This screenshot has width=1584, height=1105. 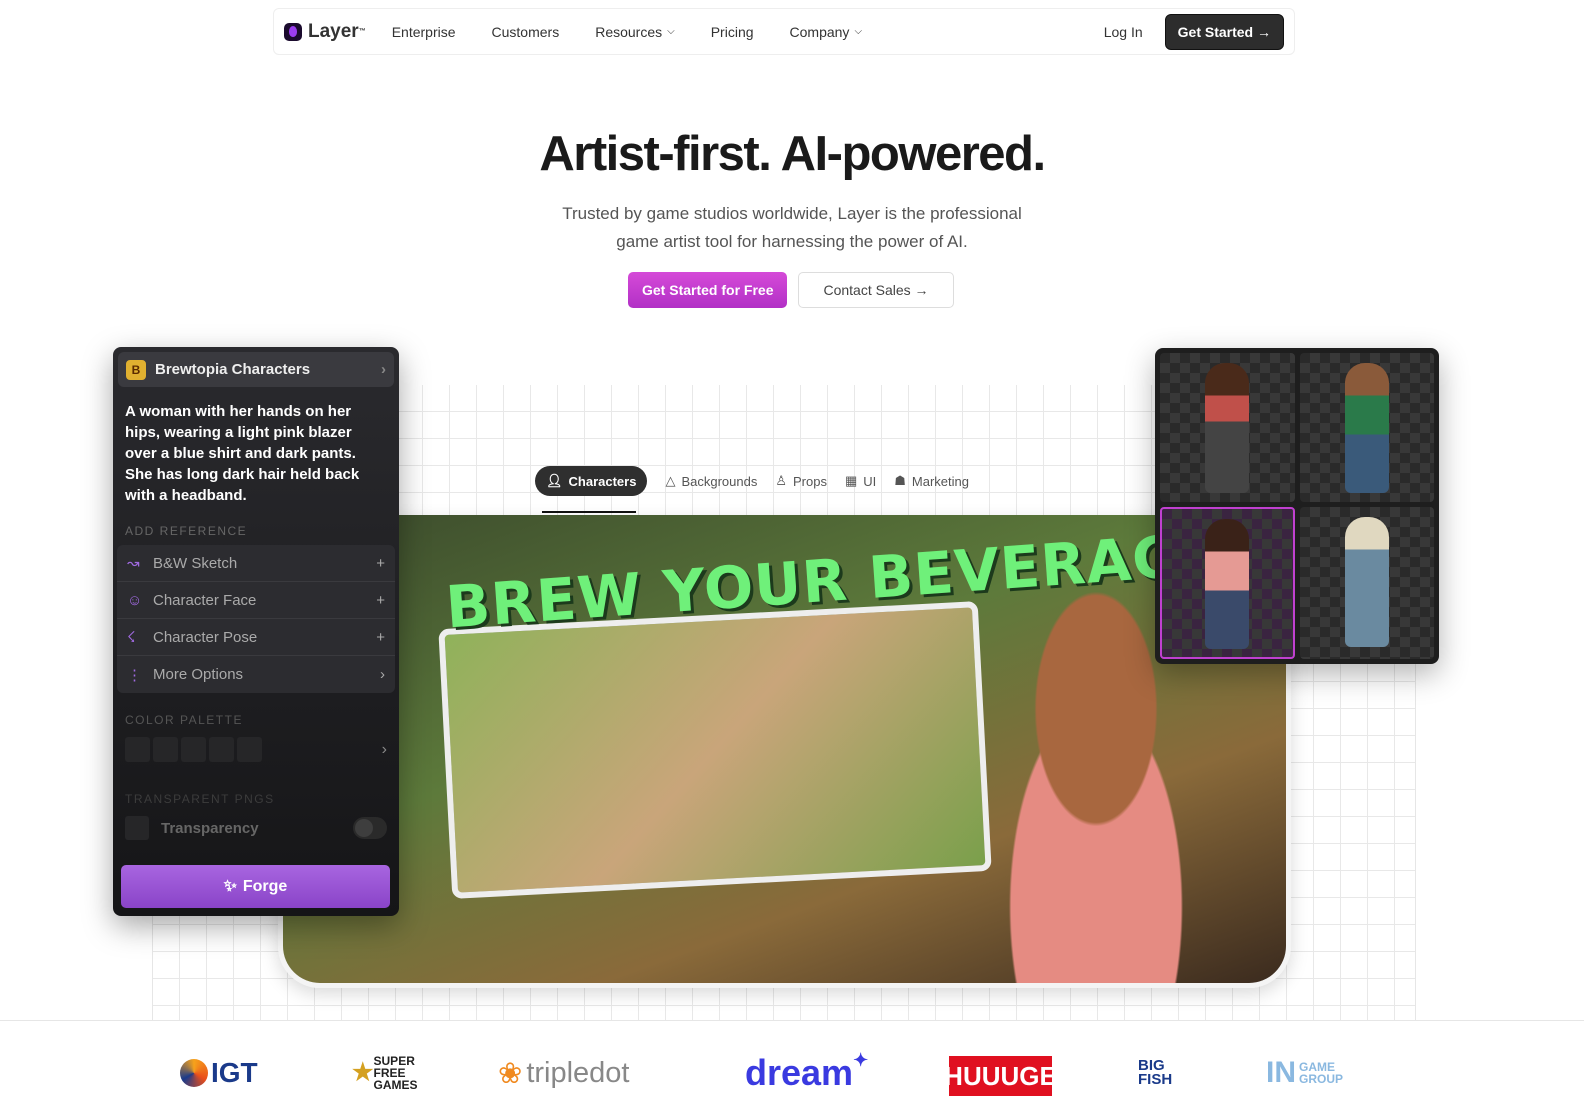 What do you see at coordinates (1297, 506) in the screenshot?
I see `results-grid` at bounding box center [1297, 506].